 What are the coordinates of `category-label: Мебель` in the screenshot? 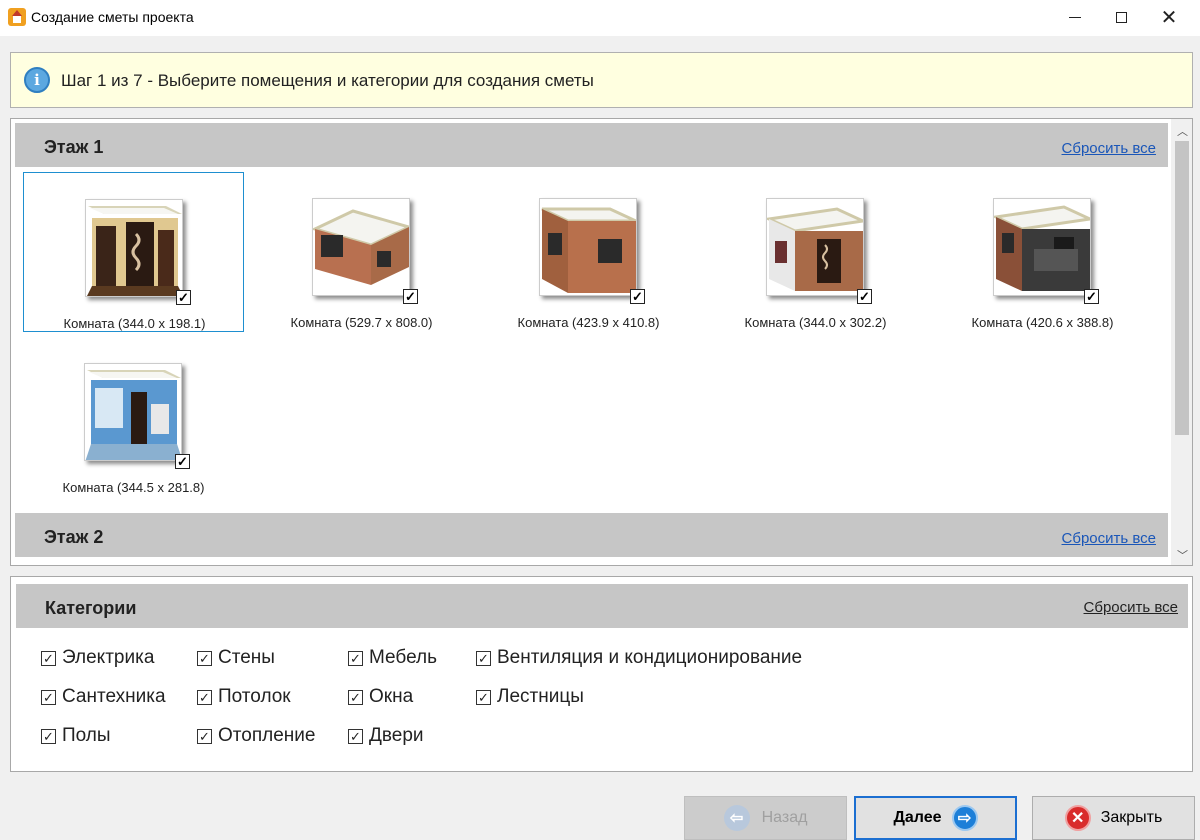 It's located at (403, 657).